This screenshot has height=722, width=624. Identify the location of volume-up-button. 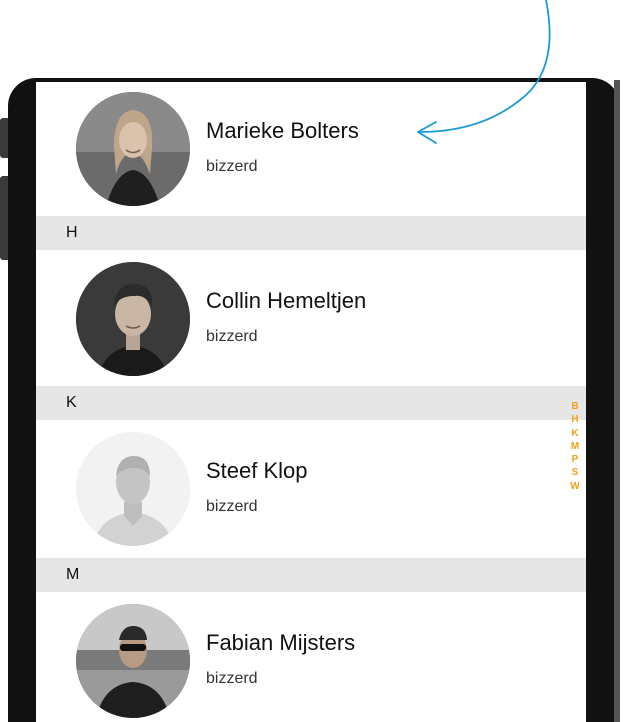
(4, 138).